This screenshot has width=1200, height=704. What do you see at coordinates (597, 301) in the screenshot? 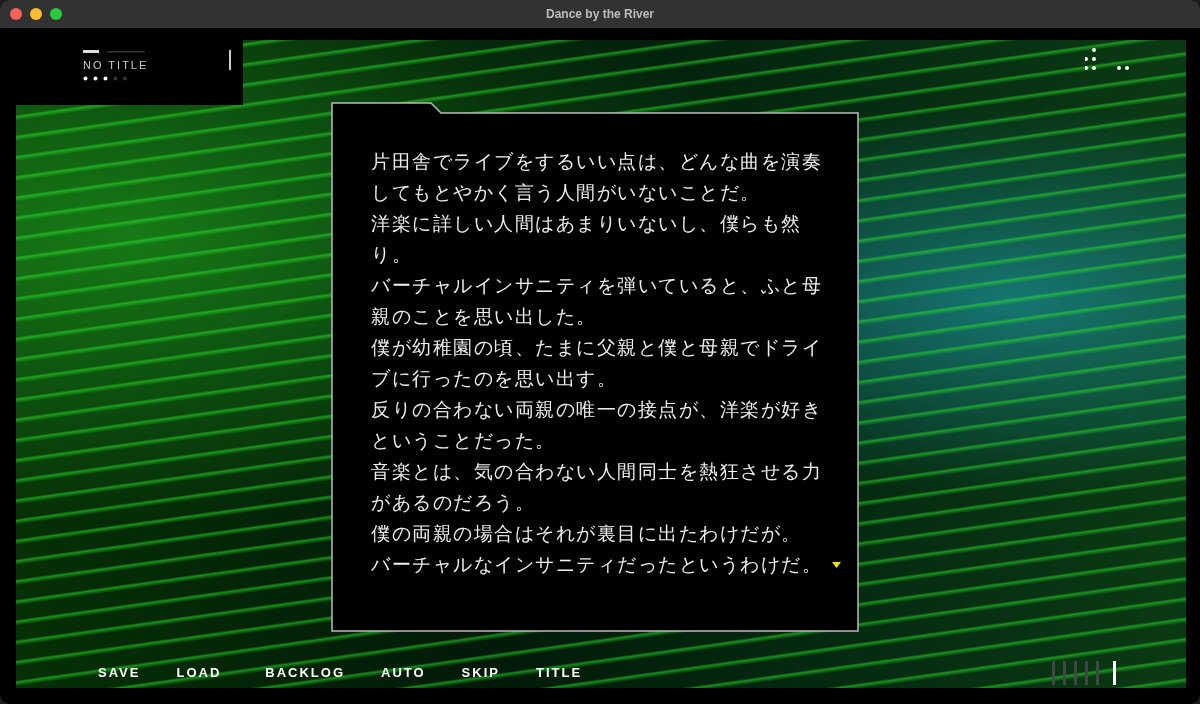
I see `dialog-line: バーチャルインサニティを弾いていると、ふと母親のことを思い出した。` at bounding box center [597, 301].